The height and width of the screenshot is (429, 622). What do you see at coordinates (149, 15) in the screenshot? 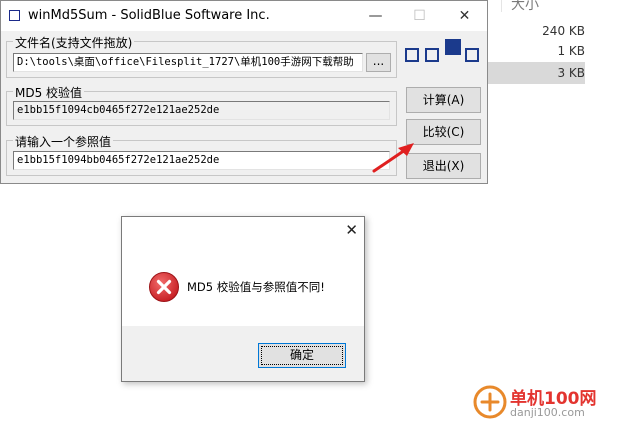
I see `window-title: winMd5Sum - SolidBlue Software Inc.` at bounding box center [149, 15].